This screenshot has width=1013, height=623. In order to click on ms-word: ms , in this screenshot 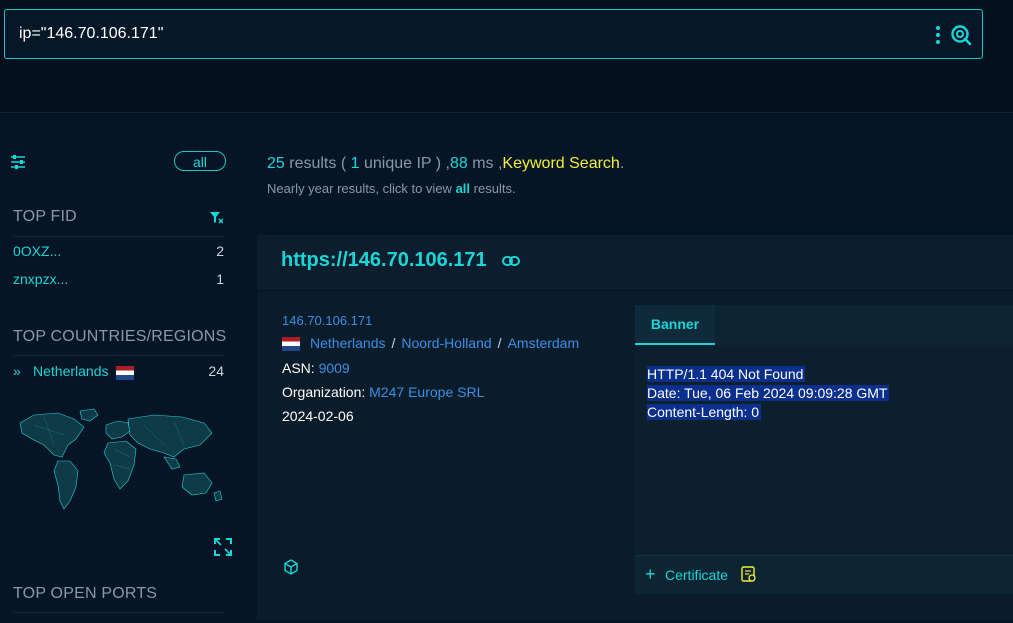, I will do `click(487, 163)`.